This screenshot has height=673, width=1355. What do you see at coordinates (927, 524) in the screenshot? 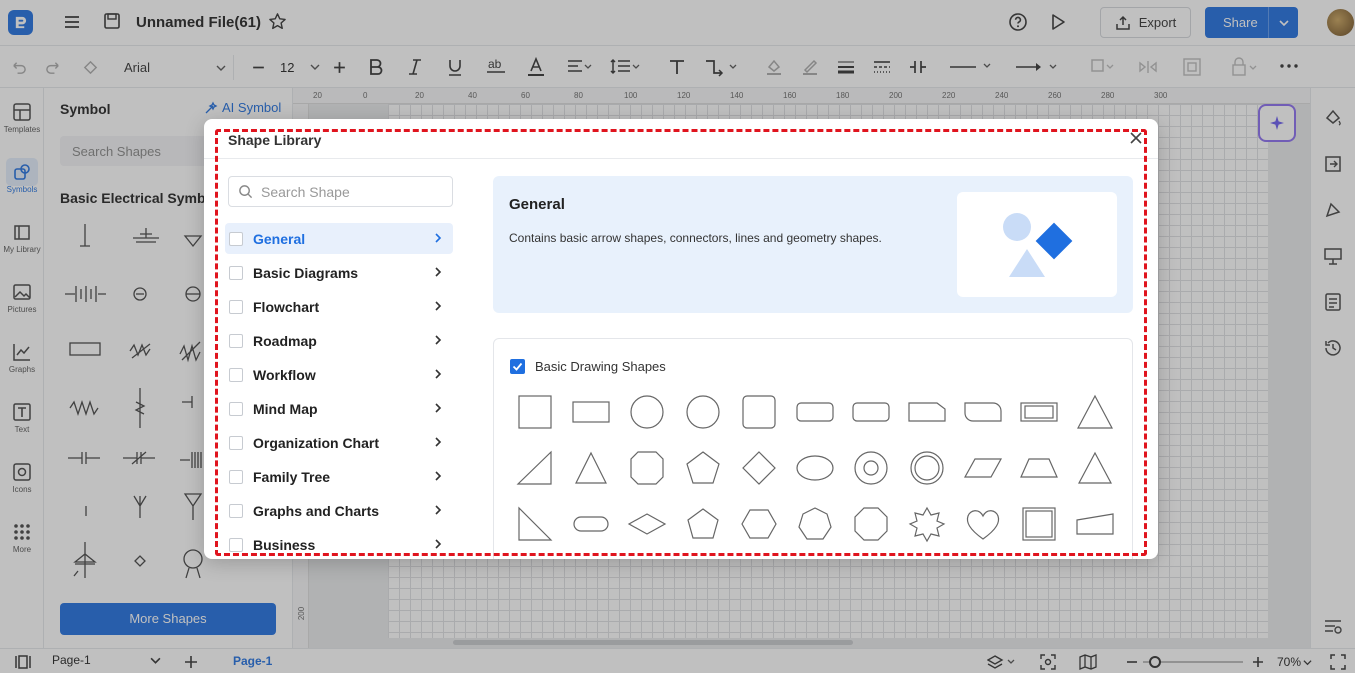
I see `shape-star-burst` at bounding box center [927, 524].